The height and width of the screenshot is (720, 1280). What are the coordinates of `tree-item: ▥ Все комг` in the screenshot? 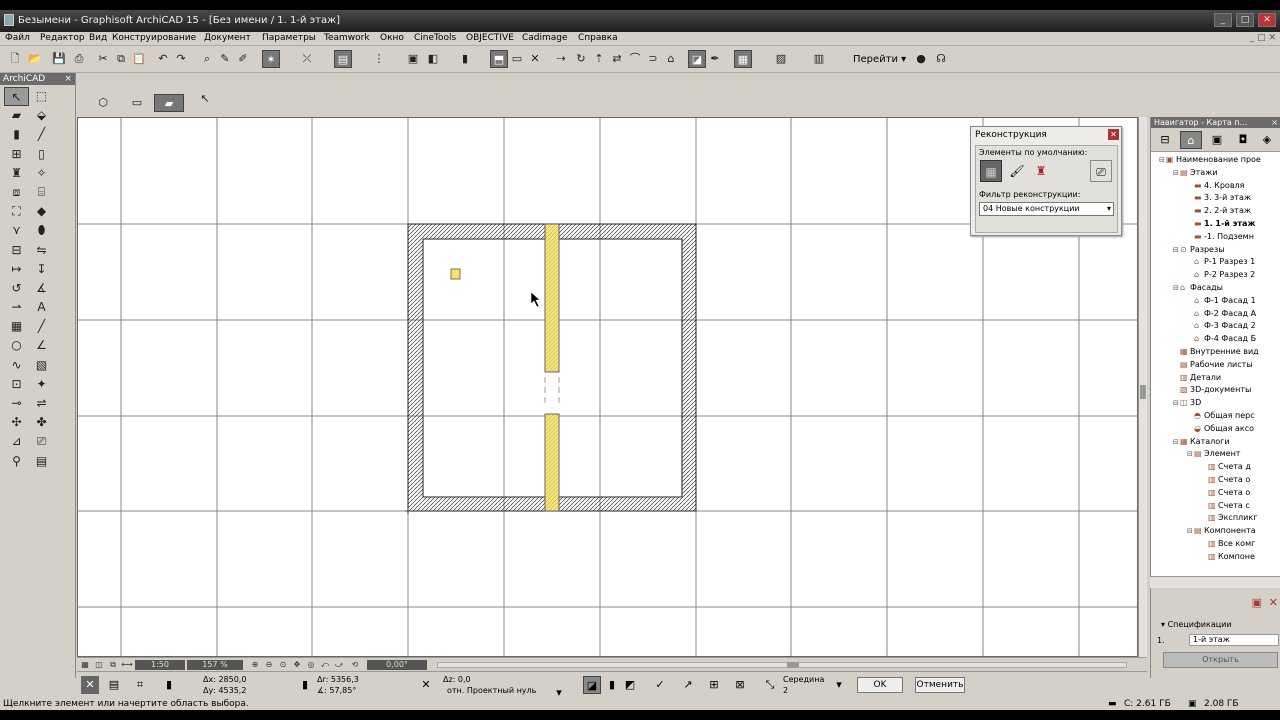 It's located at (1228, 544).